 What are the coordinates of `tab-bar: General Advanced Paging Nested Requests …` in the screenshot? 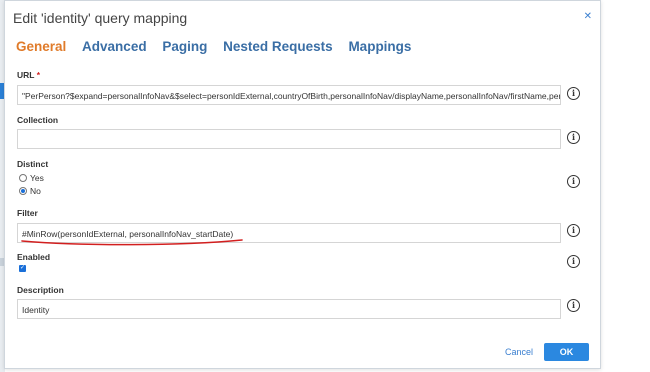 It's located at (219, 46).